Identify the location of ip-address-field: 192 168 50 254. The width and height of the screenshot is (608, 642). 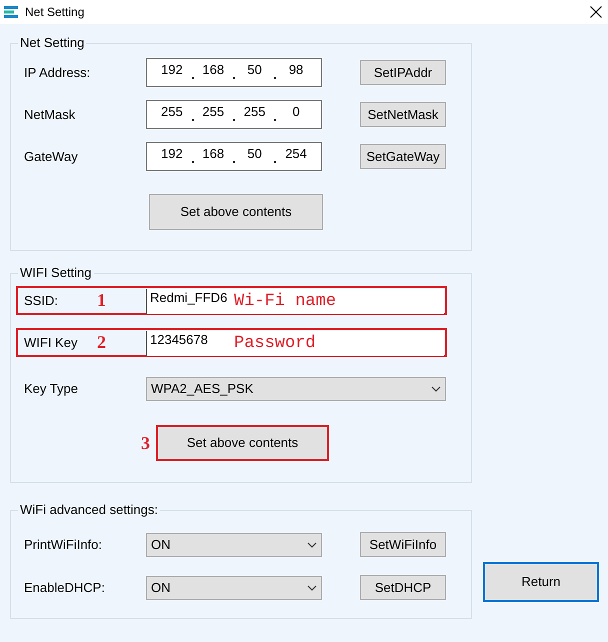
(234, 156).